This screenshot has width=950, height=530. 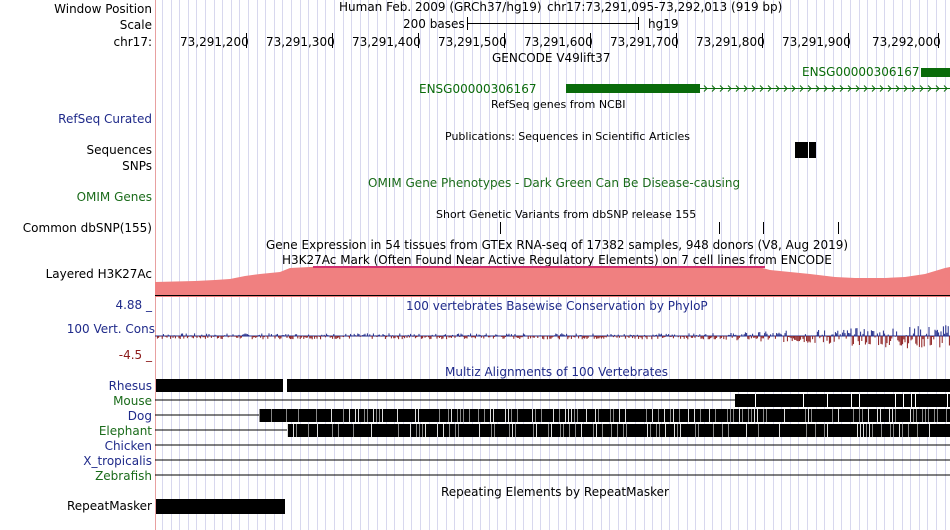 What do you see at coordinates (135, 25) in the screenshot?
I see `scale-label: Scale` at bounding box center [135, 25].